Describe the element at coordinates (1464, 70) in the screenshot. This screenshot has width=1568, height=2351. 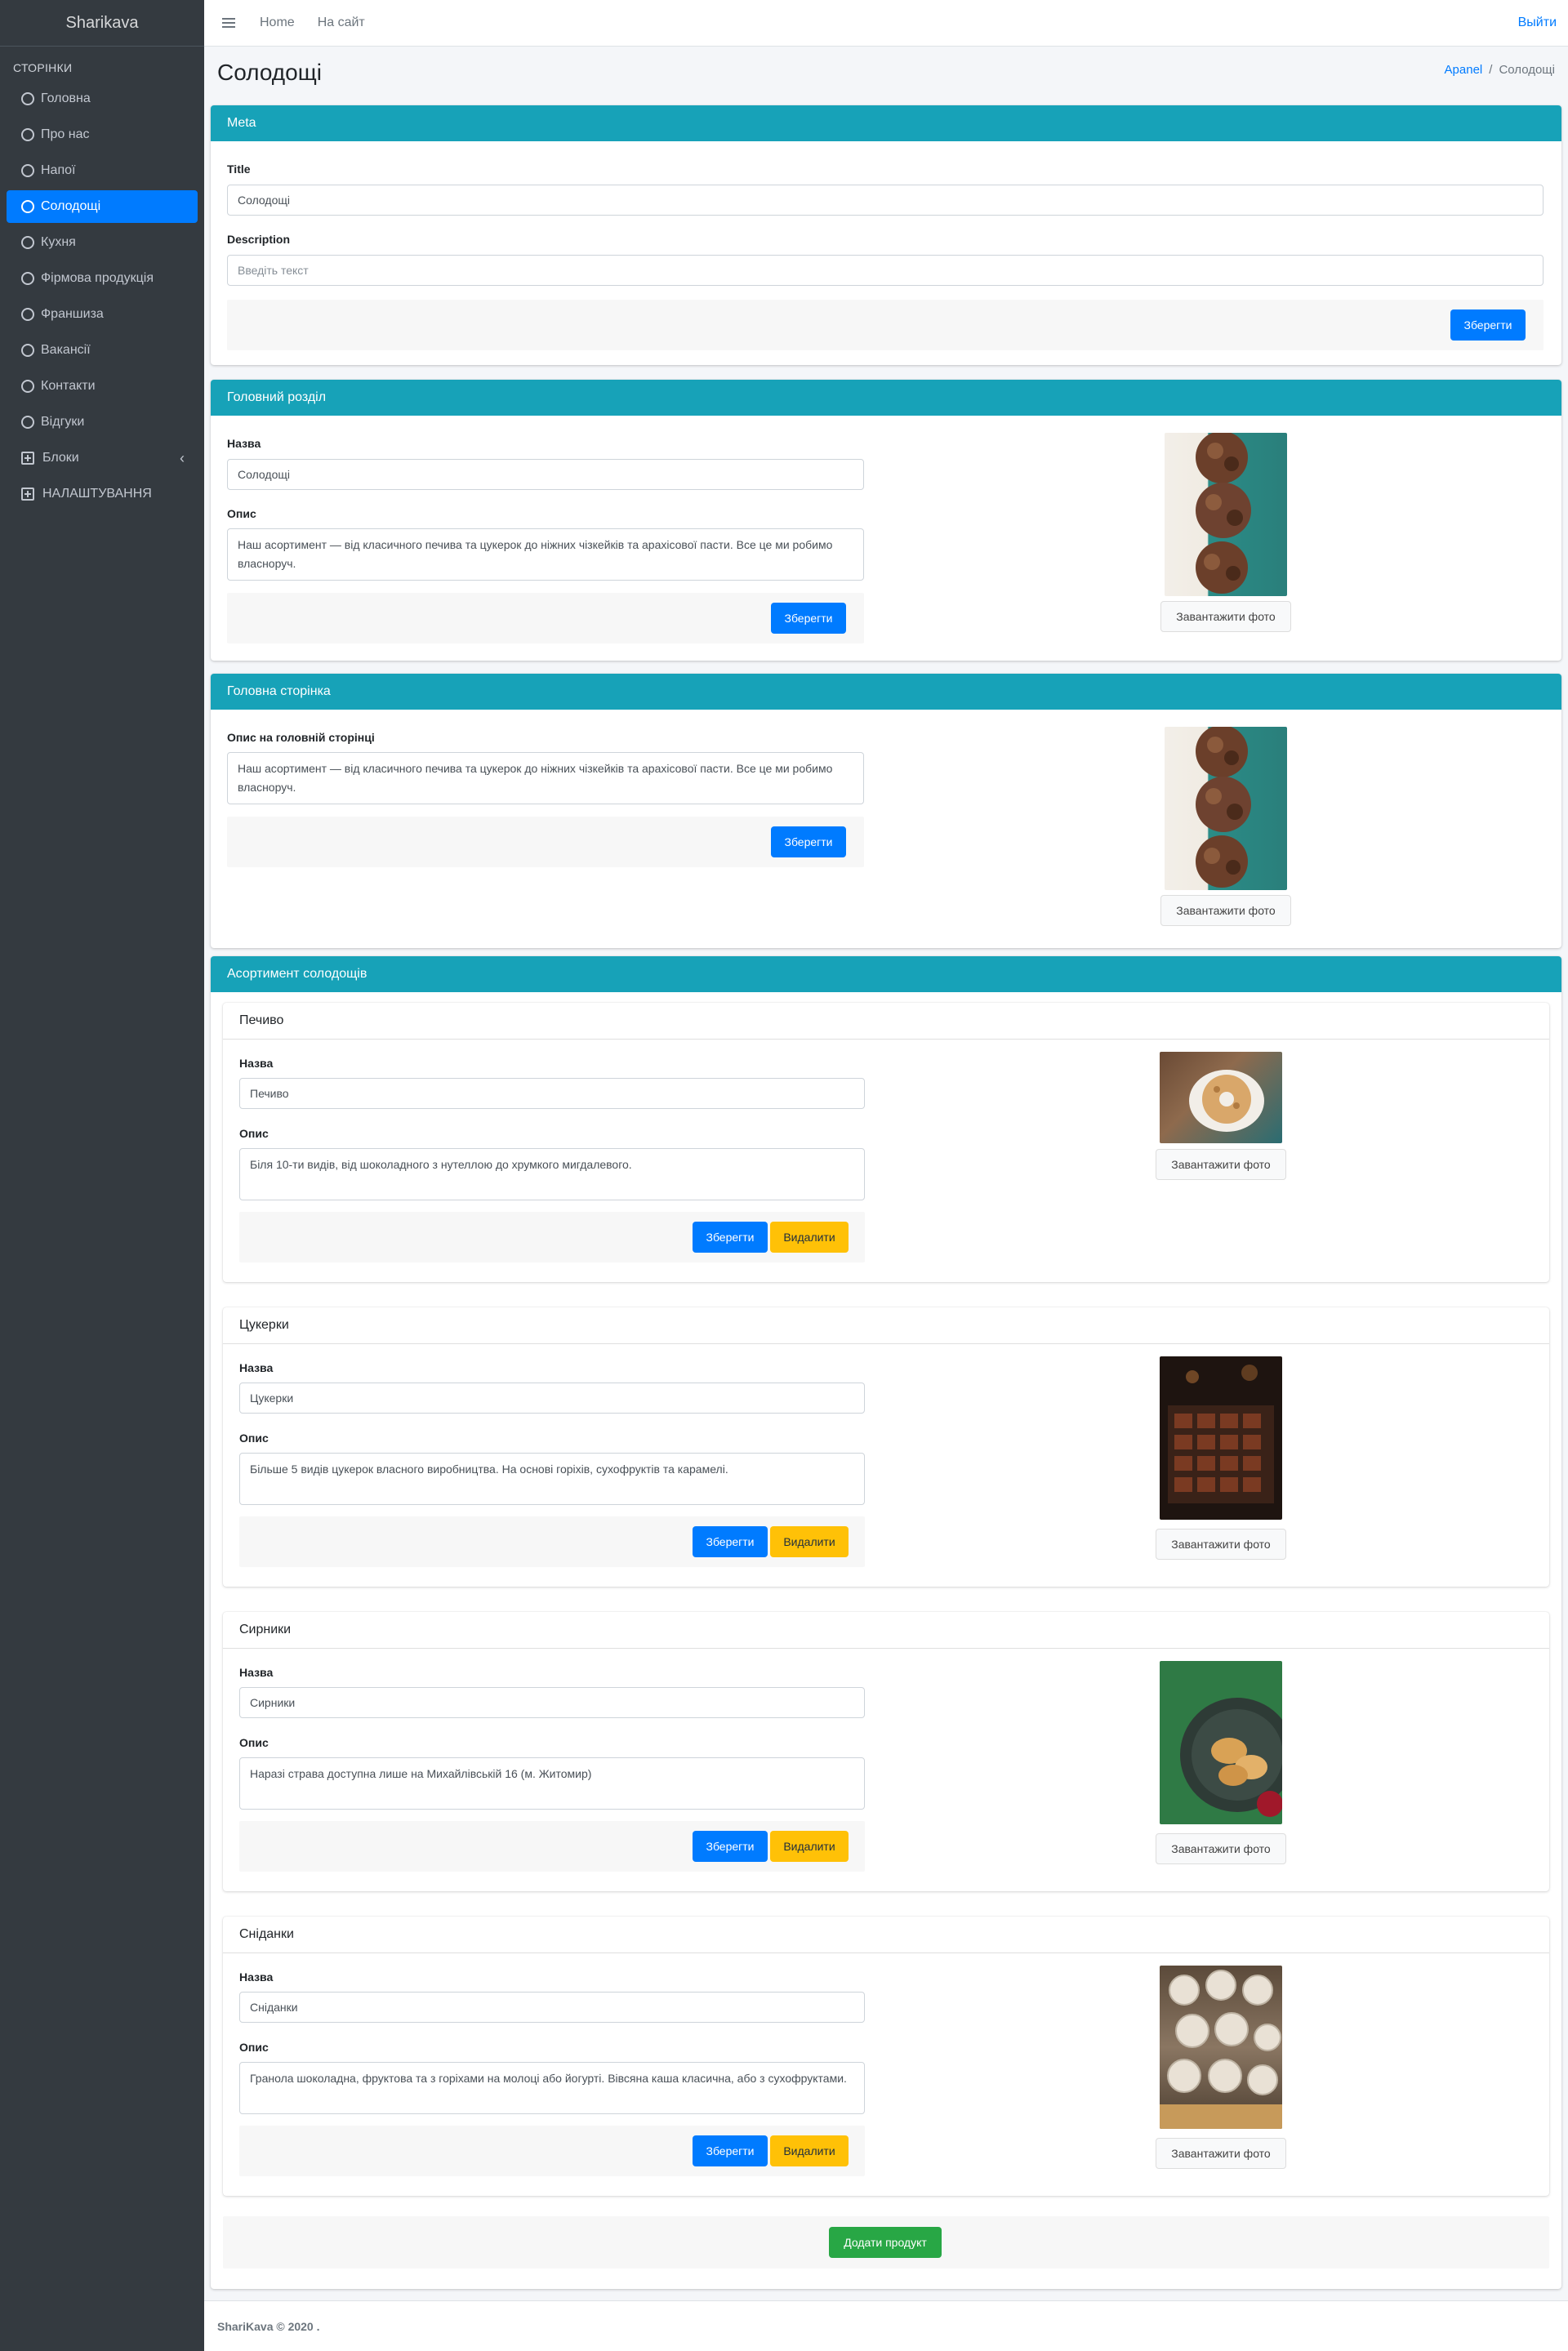
I see `breadcrumb-link-apanel: Apanel` at that location.